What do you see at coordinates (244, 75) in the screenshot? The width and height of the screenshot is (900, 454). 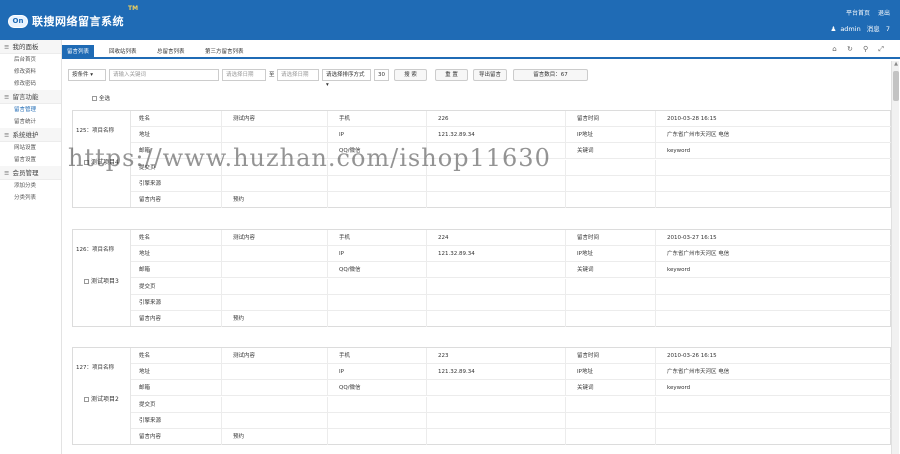 I see `start-date-input: 请选择日期` at bounding box center [244, 75].